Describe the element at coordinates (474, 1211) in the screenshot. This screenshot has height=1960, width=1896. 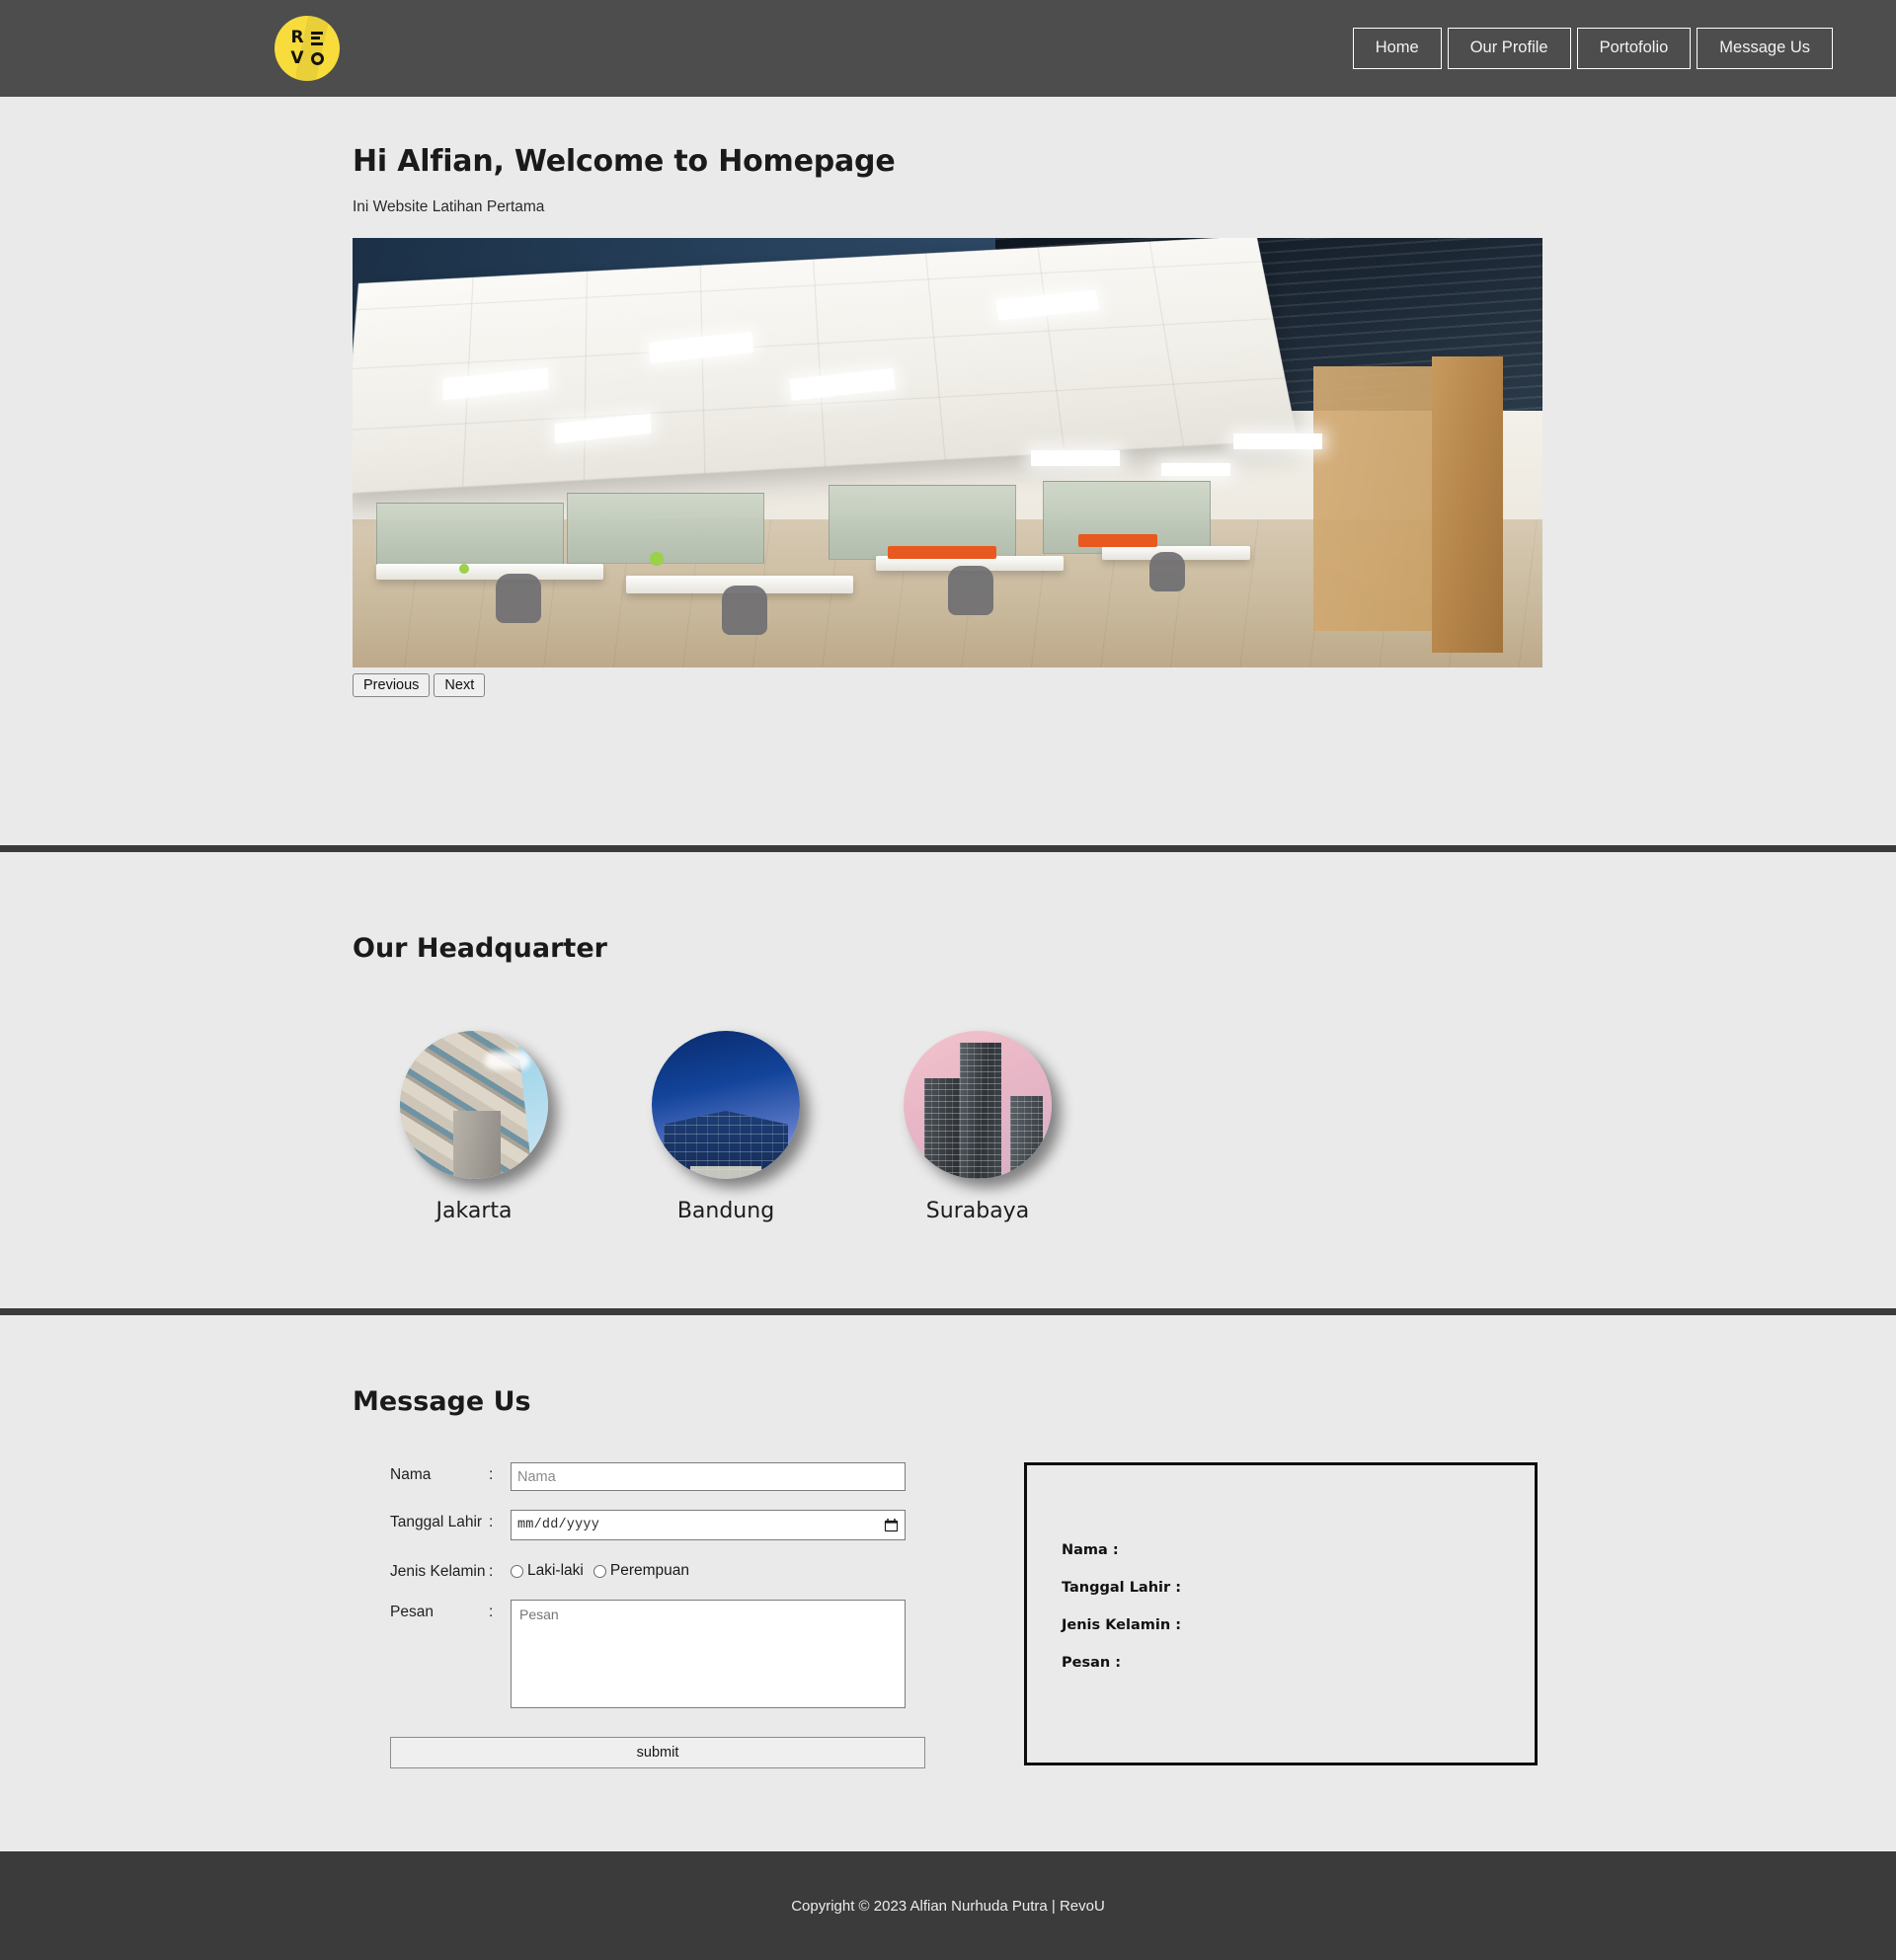
I see `hq-jakarta-label: Jakarta` at that location.